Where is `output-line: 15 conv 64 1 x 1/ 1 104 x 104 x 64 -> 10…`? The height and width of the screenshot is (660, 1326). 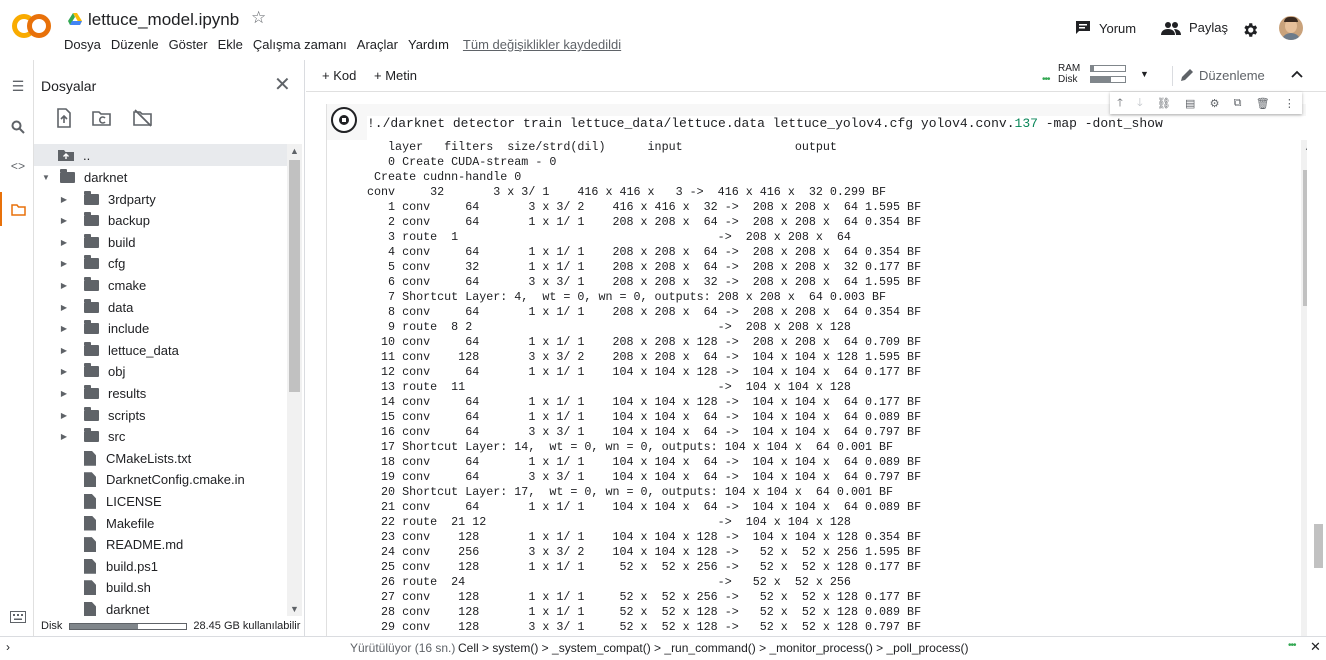 output-line: 15 conv 64 1 x 1/ 1 104 x 104 x 64 -> 10… is located at coordinates (644, 417).